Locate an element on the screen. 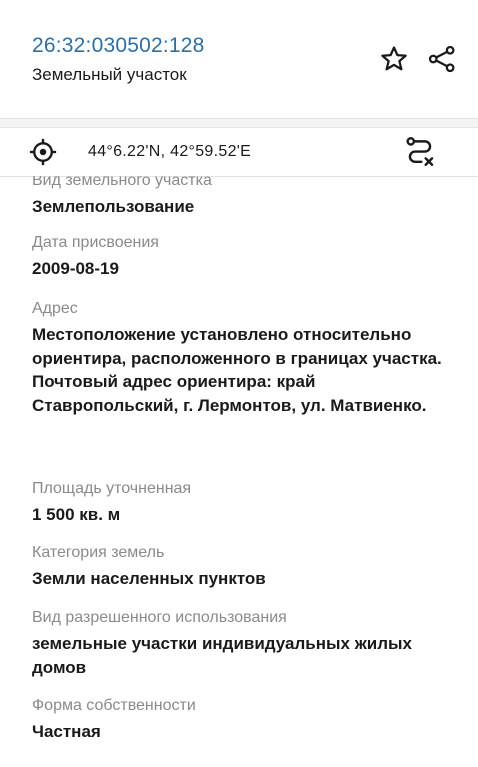  section-divider is located at coordinates (239, 123).